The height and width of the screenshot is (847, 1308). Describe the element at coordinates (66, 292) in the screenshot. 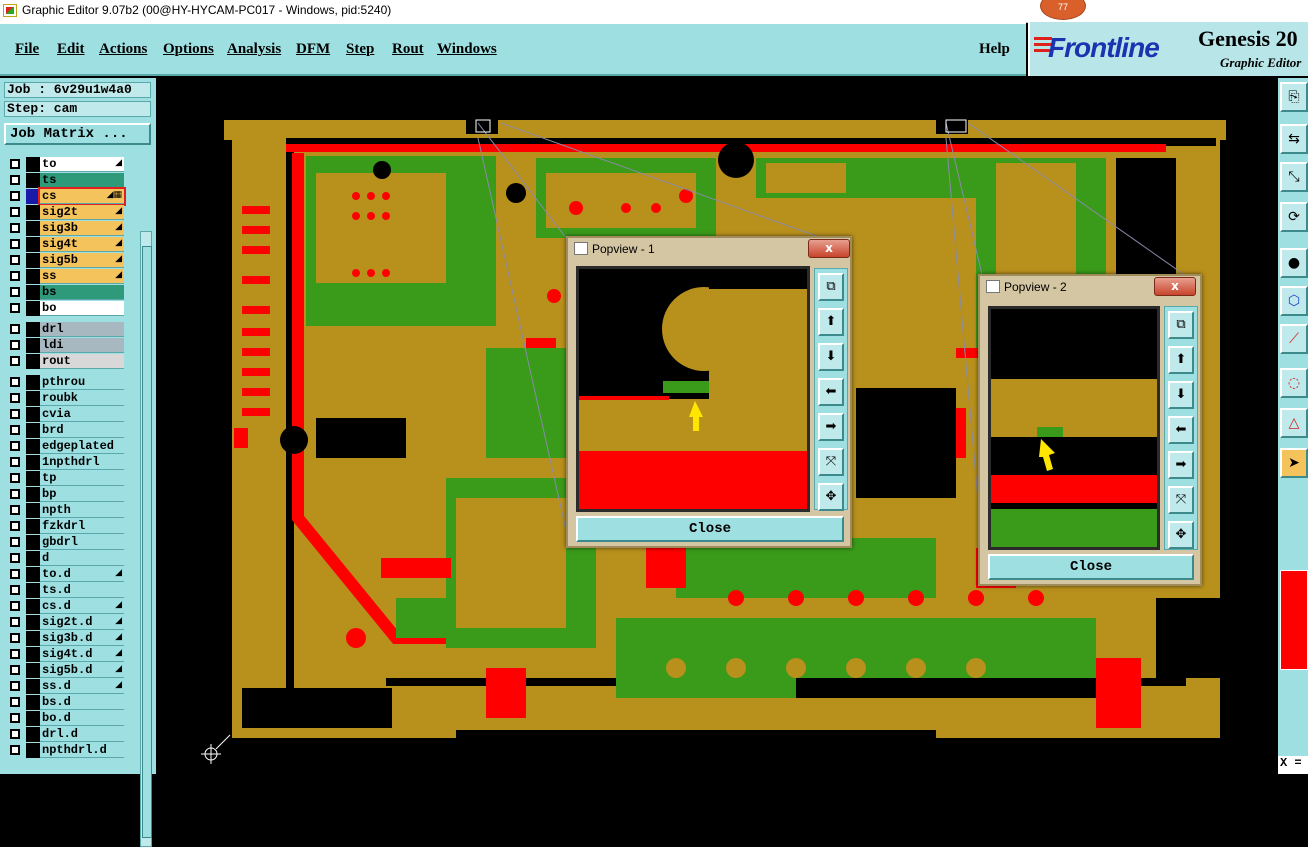

I see `layer-row: bs` at that location.